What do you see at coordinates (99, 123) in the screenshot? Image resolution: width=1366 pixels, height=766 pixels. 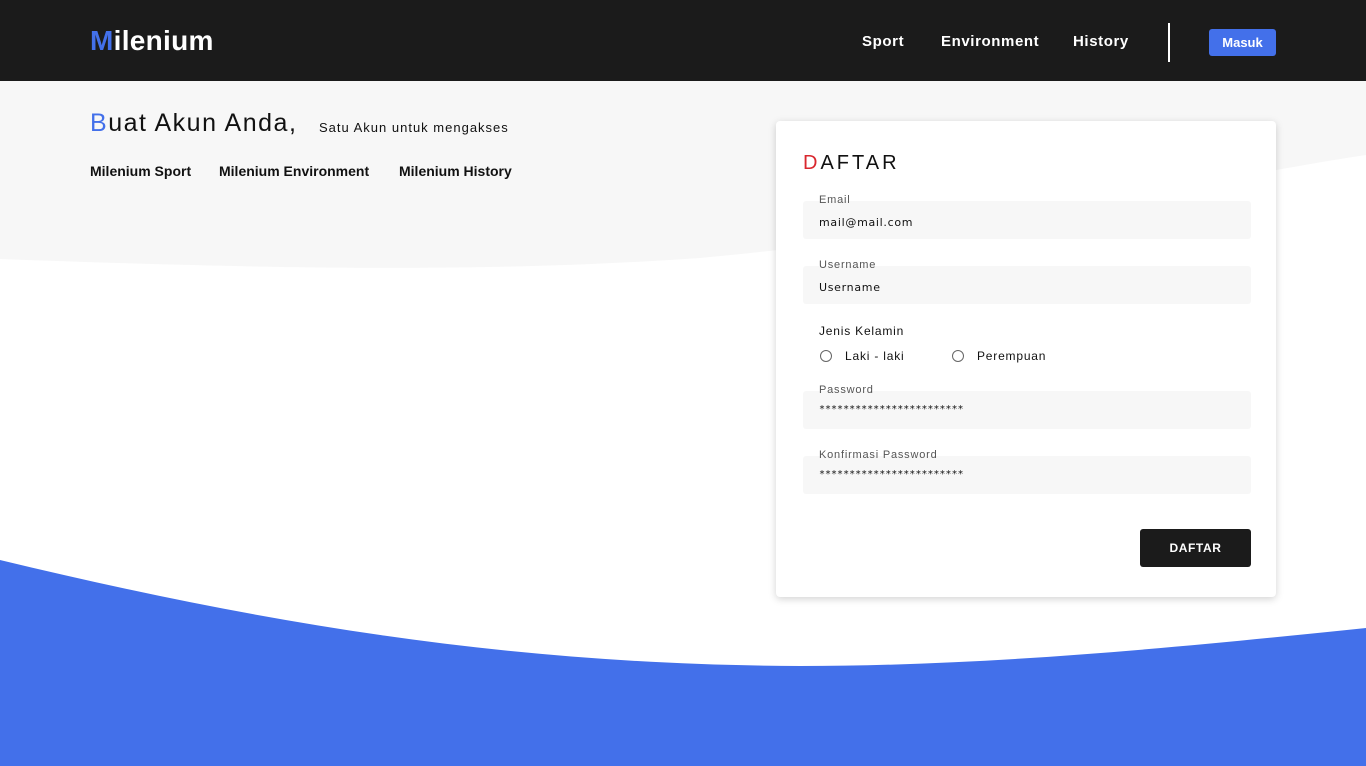 I see `hero-title-initial: B` at bounding box center [99, 123].